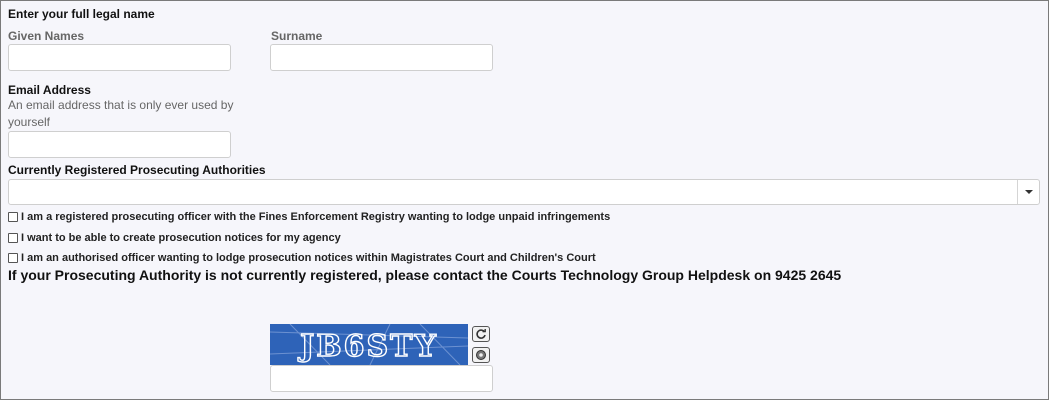  What do you see at coordinates (119, 57) in the screenshot?
I see `given-names-input` at bounding box center [119, 57].